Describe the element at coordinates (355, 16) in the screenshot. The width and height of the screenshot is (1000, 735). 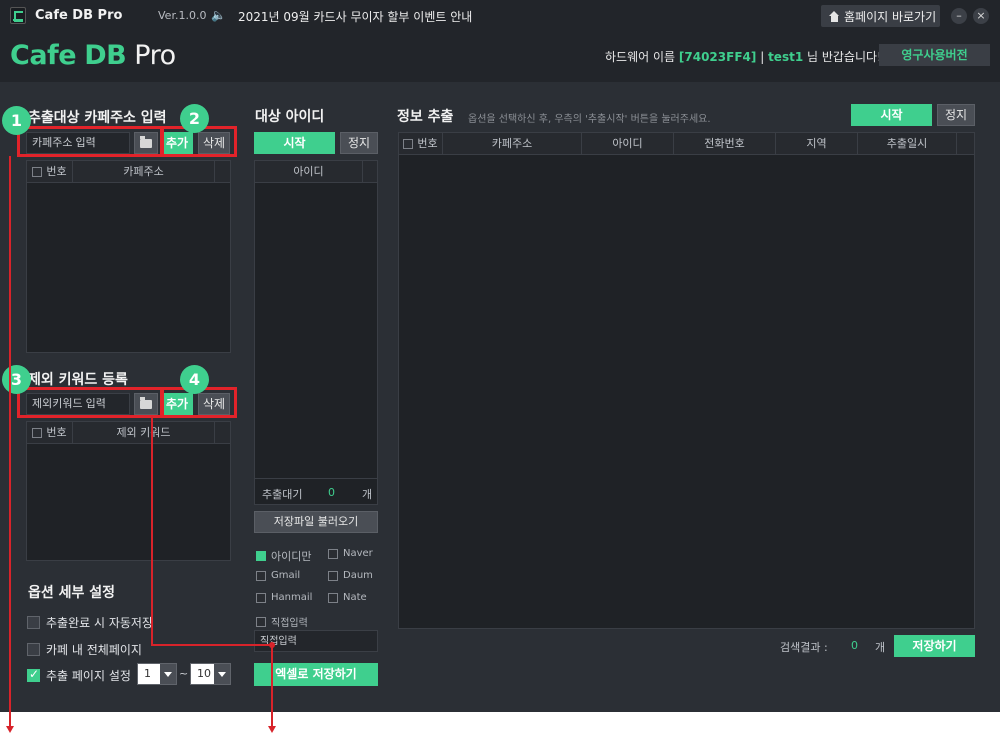
I see `notice-link: 2021년 09월 카드사 무이자 할부 이벤트 안내` at that location.